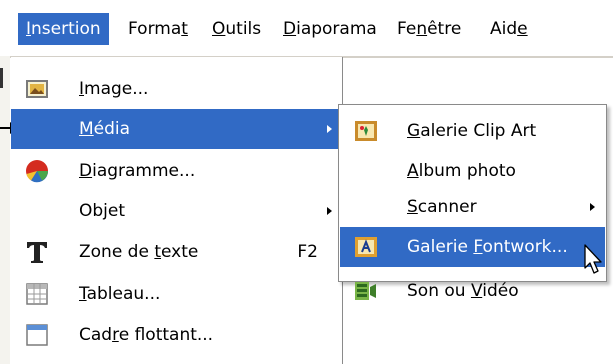 This screenshot has height=364, width=613. I want to click on menu-item-label: Zone de texte, so click(139, 252).